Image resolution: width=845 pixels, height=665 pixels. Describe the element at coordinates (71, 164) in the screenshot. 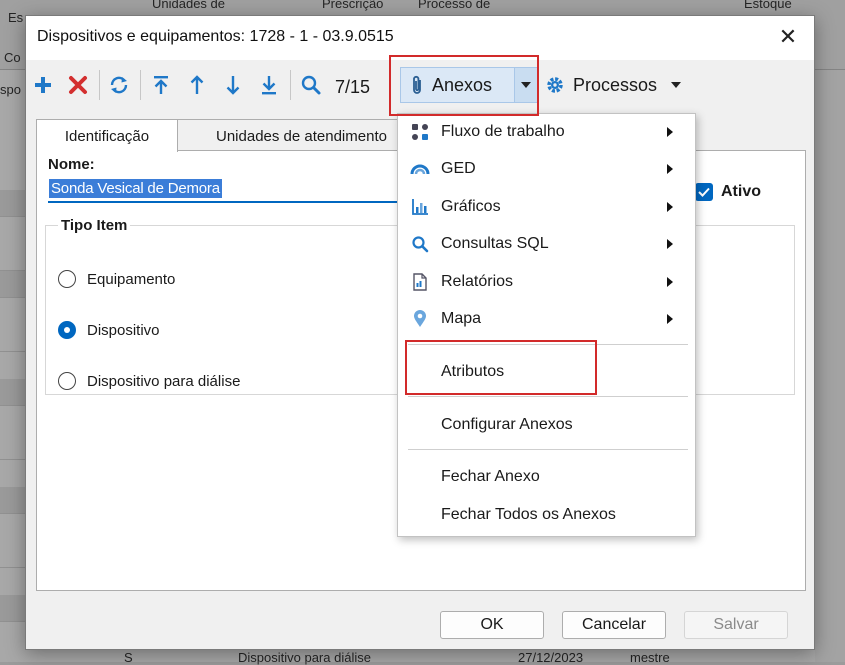

I see `nome-label: Nome:` at that location.